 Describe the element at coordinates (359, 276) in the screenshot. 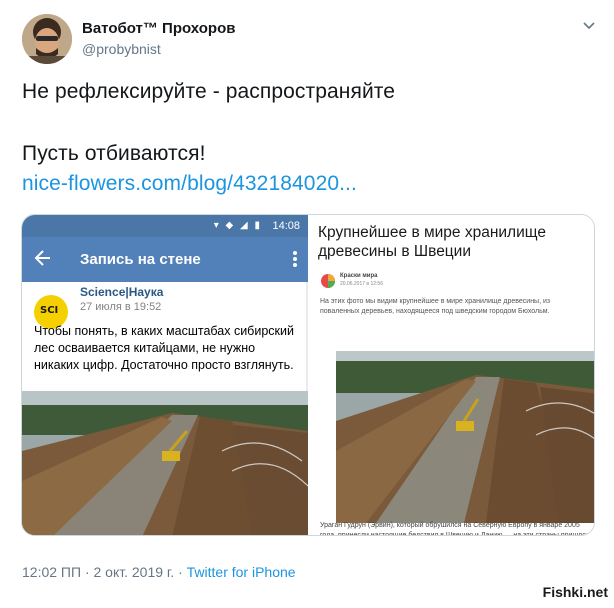

I see `article-source-name: Краски мира` at that location.